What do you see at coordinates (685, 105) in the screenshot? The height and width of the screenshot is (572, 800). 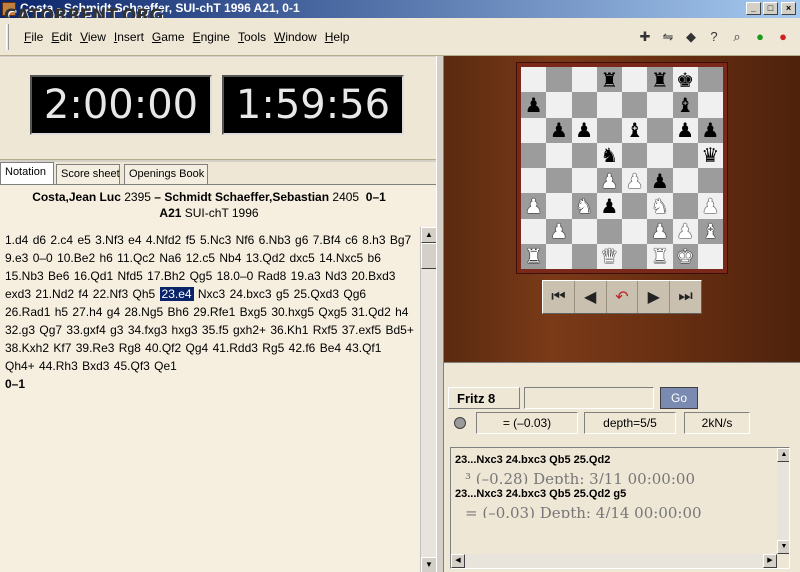 I see `square-g7: ♝` at bounding box center [685, 105].